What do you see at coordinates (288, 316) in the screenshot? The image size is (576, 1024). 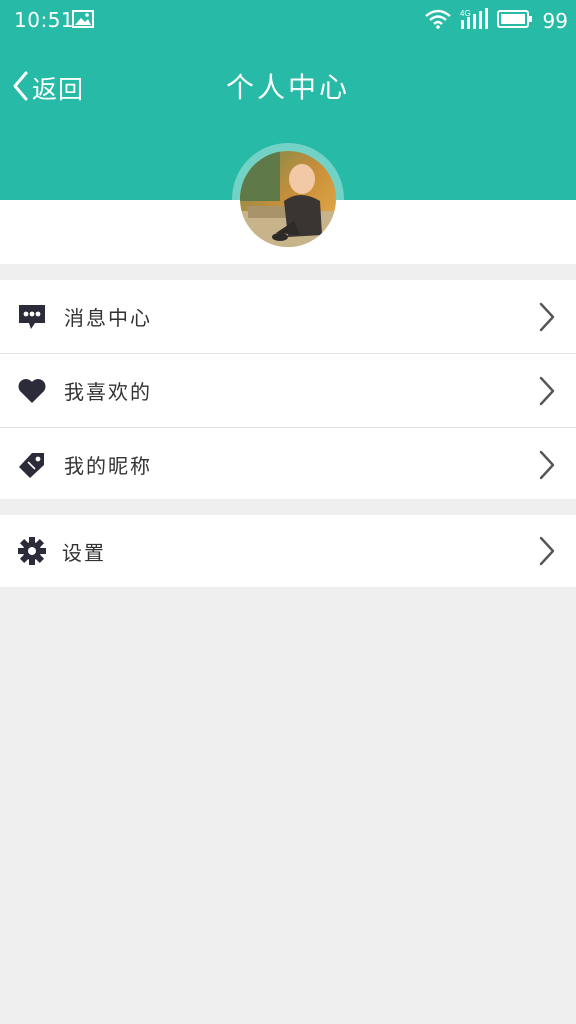 I see `menu-item-messages: 消息中心` at bounding box center [288, 316].